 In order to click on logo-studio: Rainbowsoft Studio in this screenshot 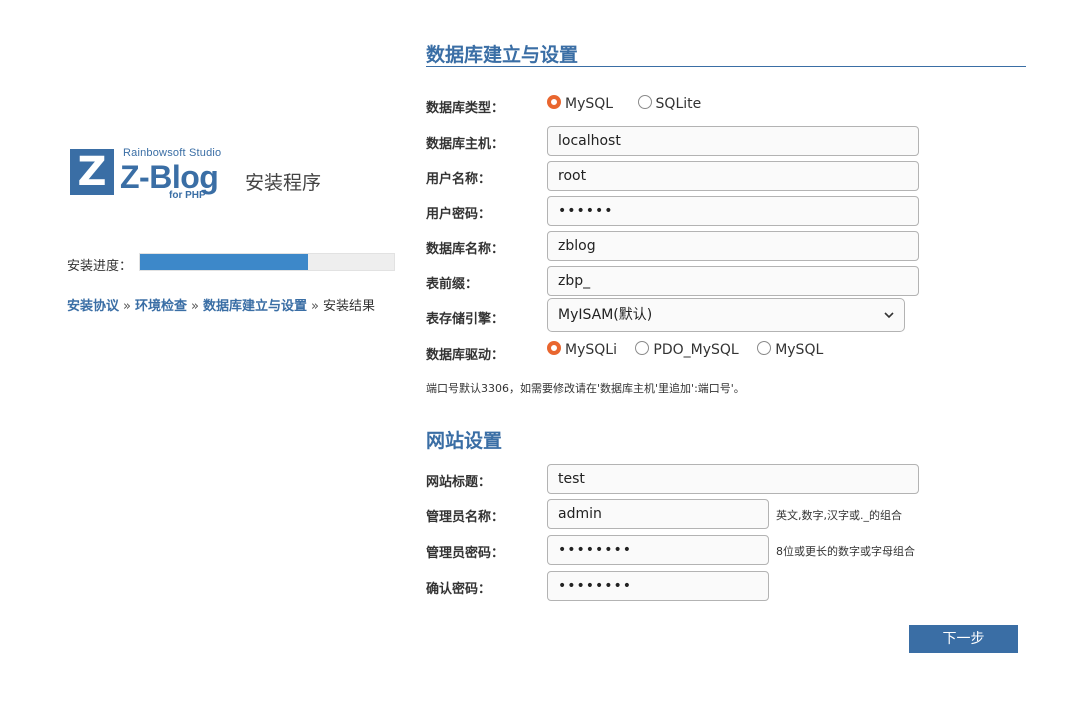, I will do `click(172, 153)`.